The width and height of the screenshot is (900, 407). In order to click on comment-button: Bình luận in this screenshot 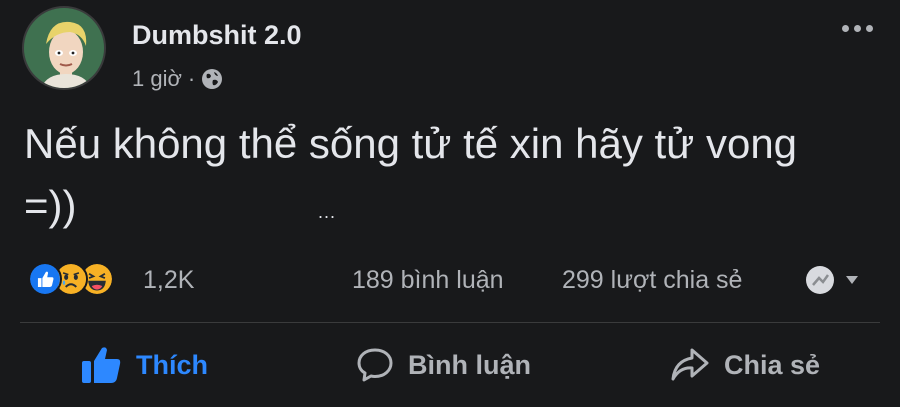, I will do `click(443, 365)`.